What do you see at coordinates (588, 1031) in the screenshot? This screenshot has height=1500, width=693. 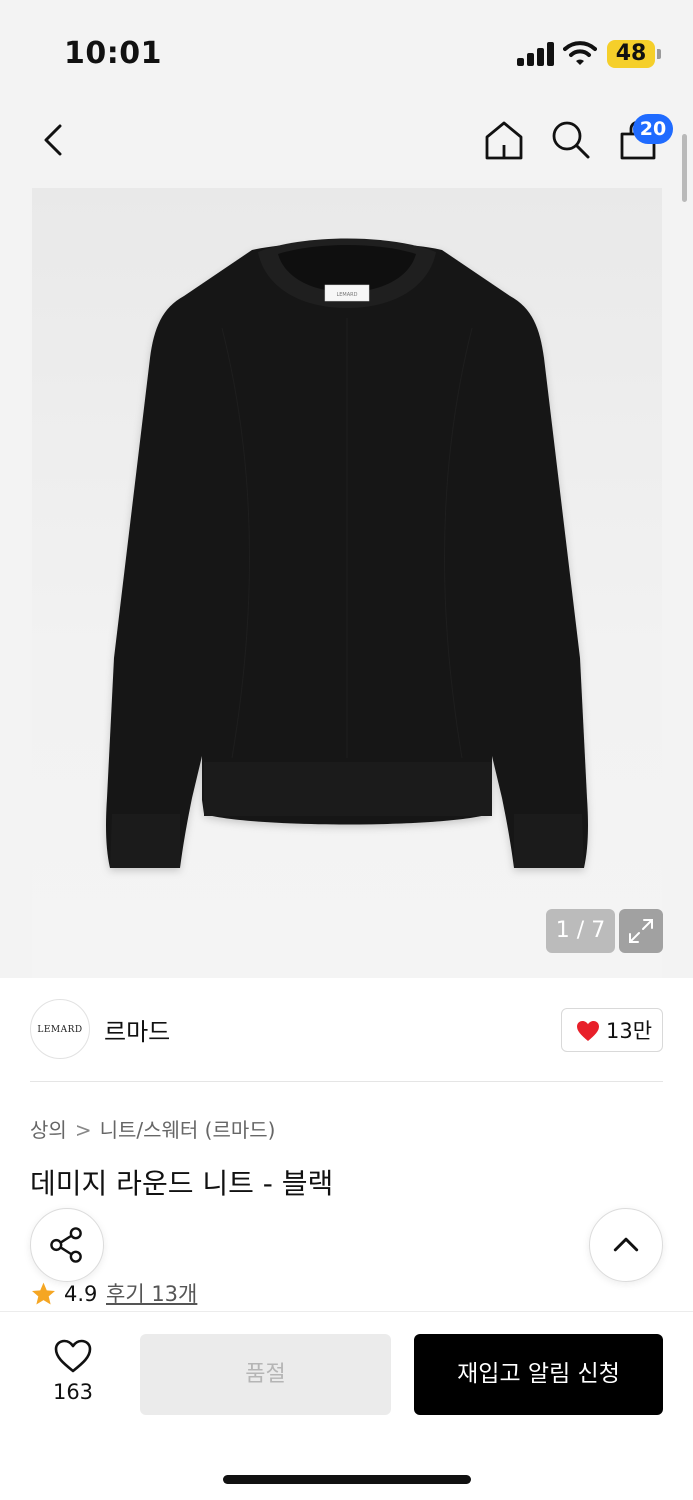 I see `heart-icon` at bounding box center [588, 1031].